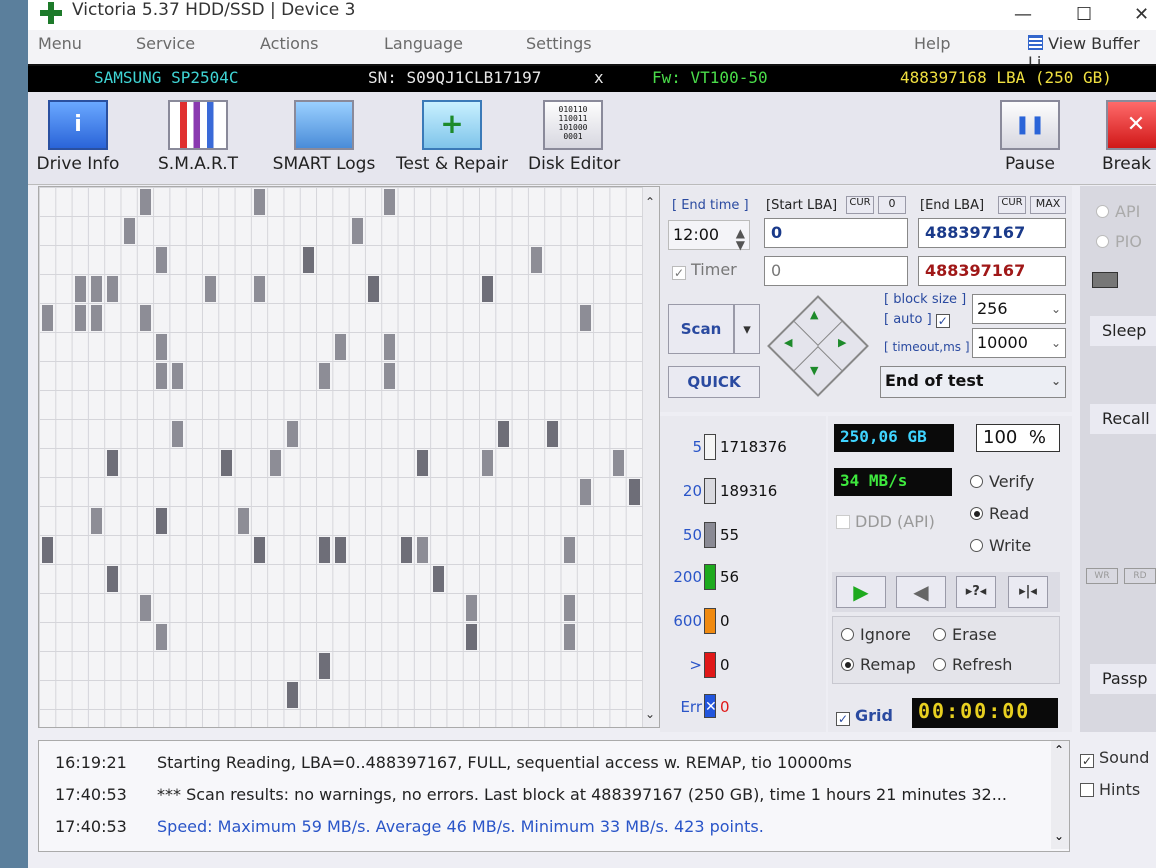  What do you see at coordinates (701, 329) in the screenshot?
I see `scan-button: Scan` at bounding box center [701, 329].